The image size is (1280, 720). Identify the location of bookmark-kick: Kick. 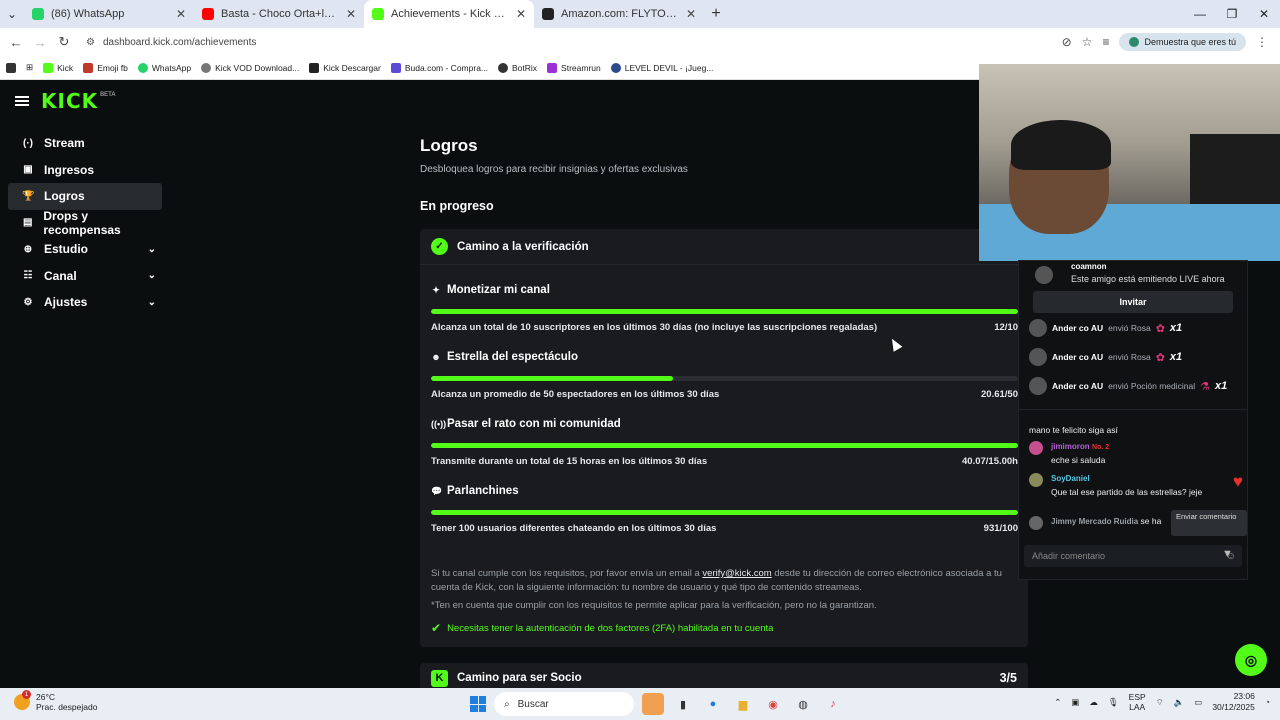
(58, 67).